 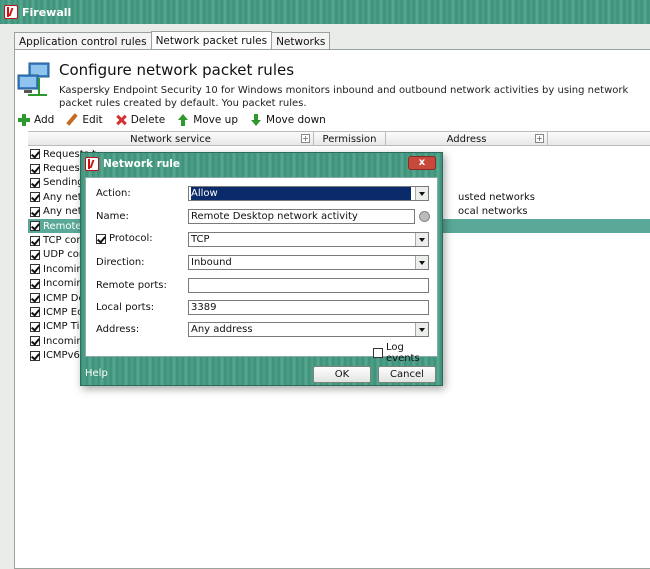 I want to click on name-input: Remote Desktop network activity, so click(x=301, y=216).